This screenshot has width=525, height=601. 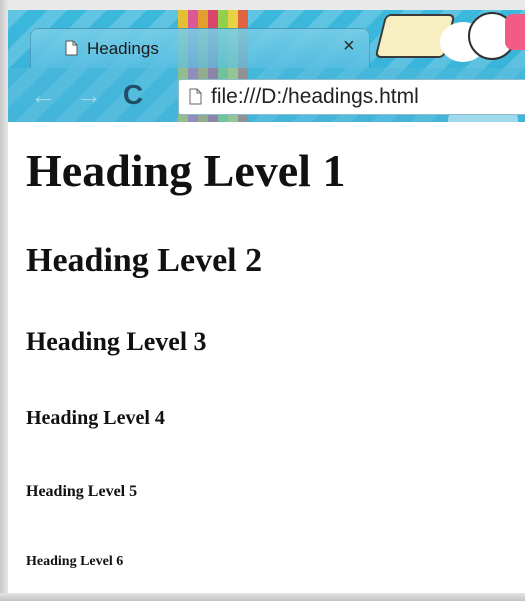 What do you see at coordinates (75, 561) in the screenshot?
I see `heading-level-6: Heading Level 6` at bounding box center [75, 561].